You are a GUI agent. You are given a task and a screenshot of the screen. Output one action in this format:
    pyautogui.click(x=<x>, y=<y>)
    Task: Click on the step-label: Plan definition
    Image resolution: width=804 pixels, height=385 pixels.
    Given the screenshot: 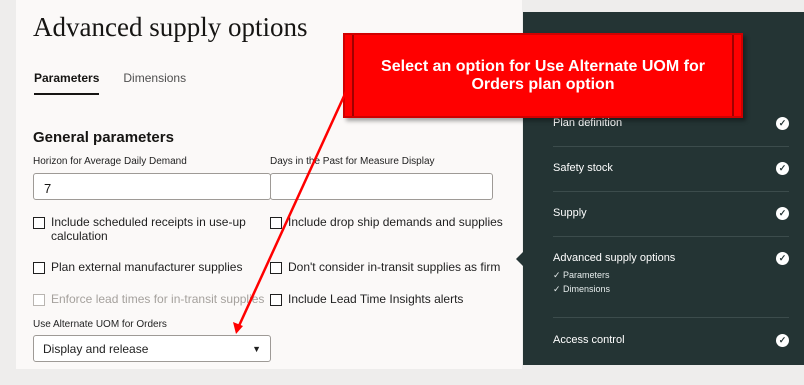 What is the action you would take?
    pyautogui.click(x=588, y=123)
    